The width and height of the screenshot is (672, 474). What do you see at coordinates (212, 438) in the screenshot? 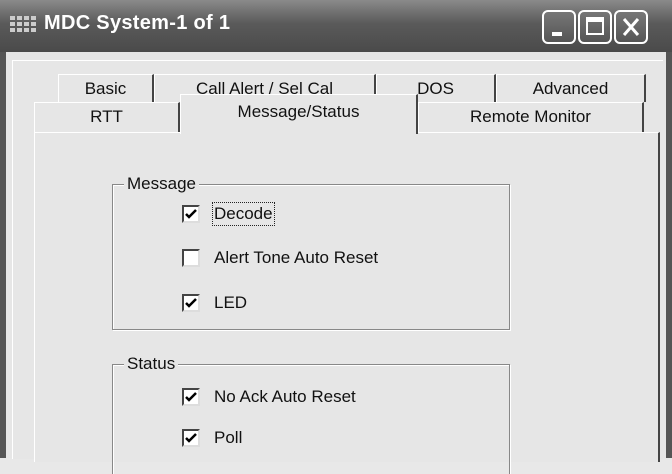
I see `poll-option: Poll` at bounding box center [212, 438].